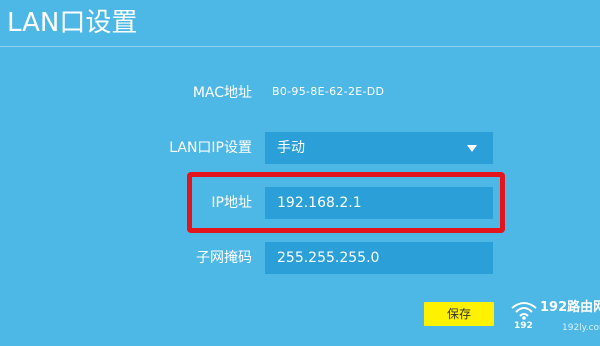 The width and height of the screenshot is (600, 346). Describe the element at coordinates (300, 46) in the screenshot. I see `title-divider` at that location.